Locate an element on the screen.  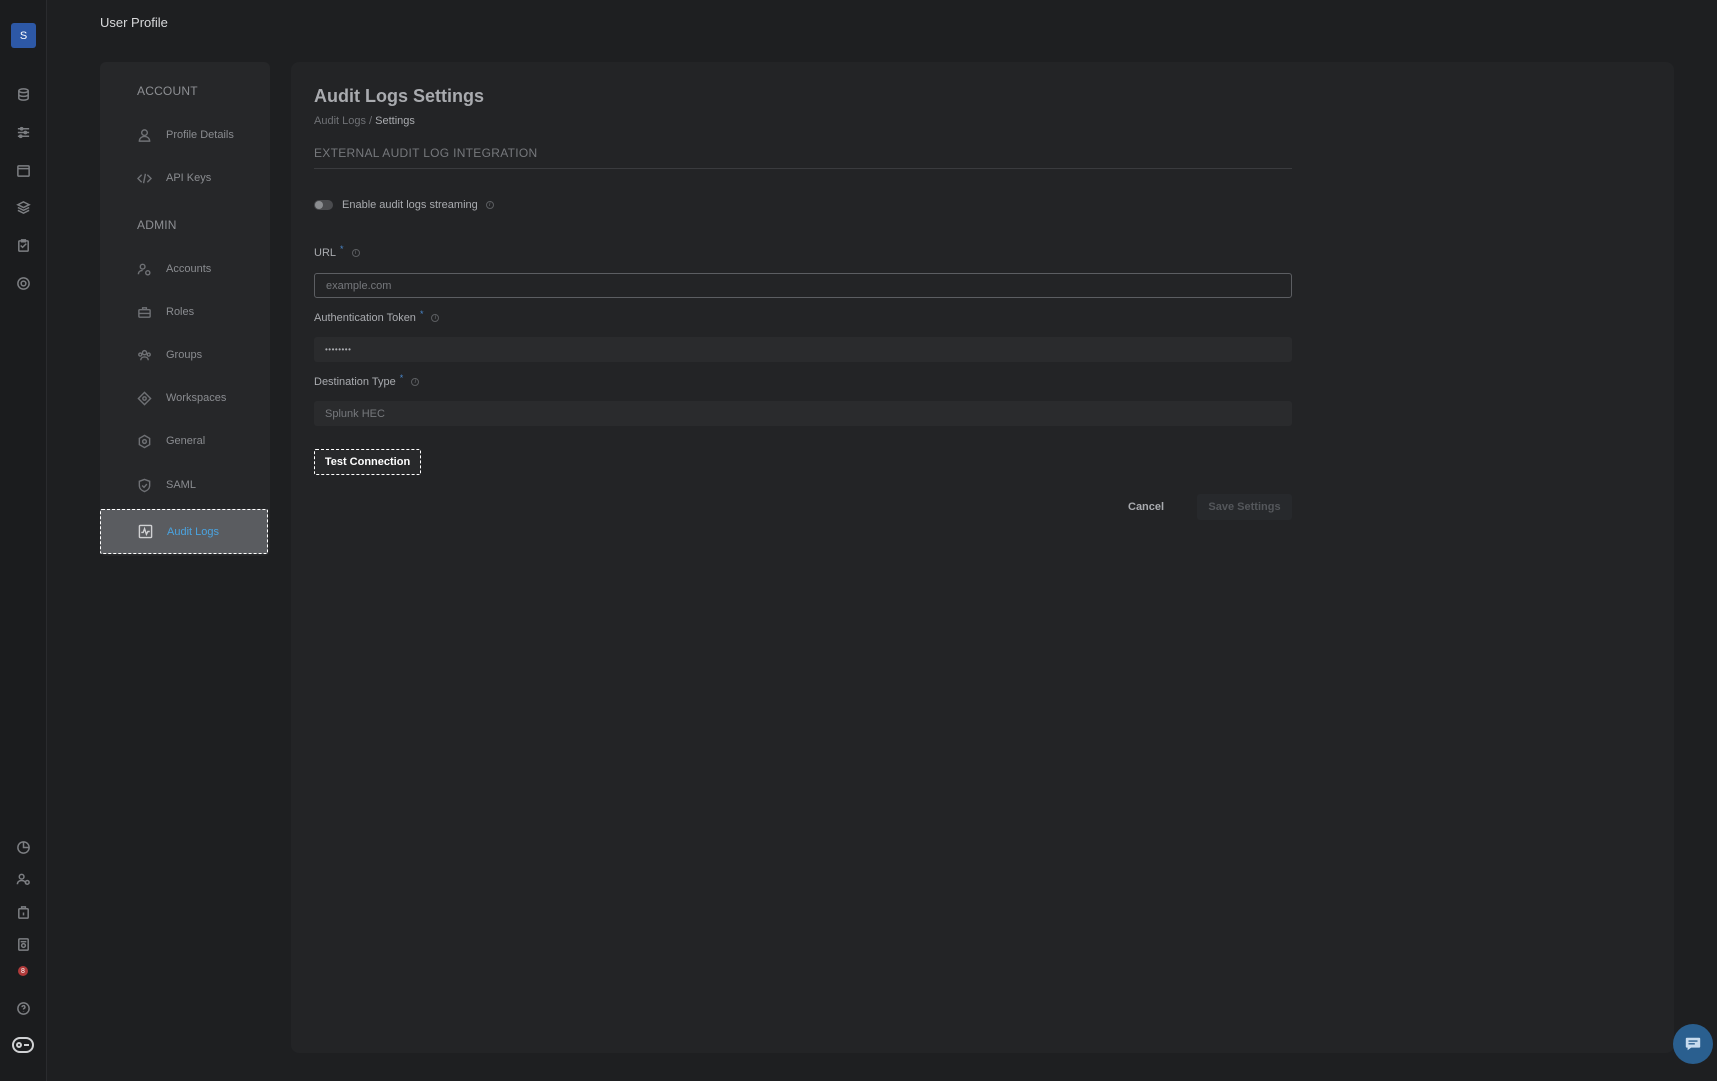
sidebar-item-label: Accounts is located at coordinates (189, 269).